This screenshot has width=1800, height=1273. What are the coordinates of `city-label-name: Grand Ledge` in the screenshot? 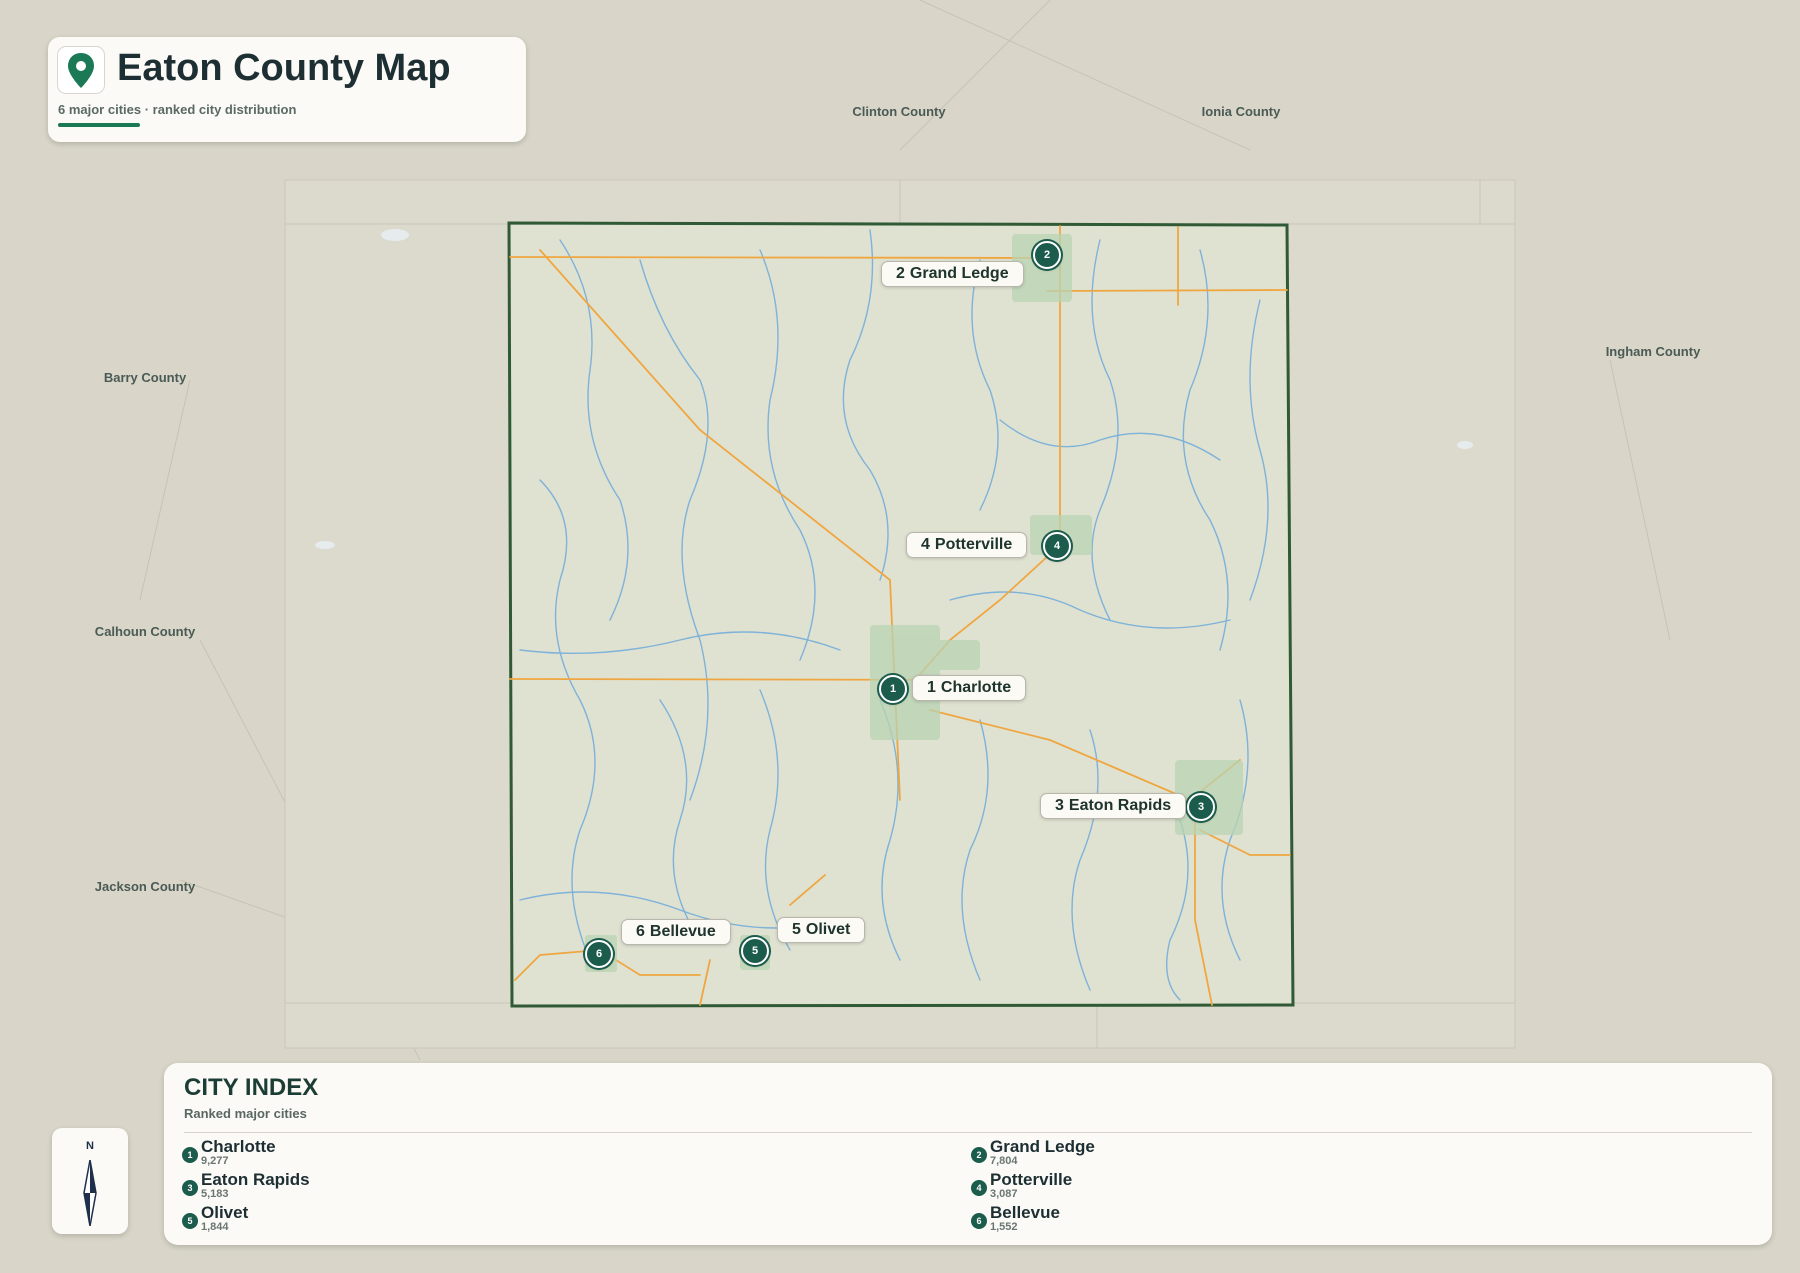 It's located at (959, 273).